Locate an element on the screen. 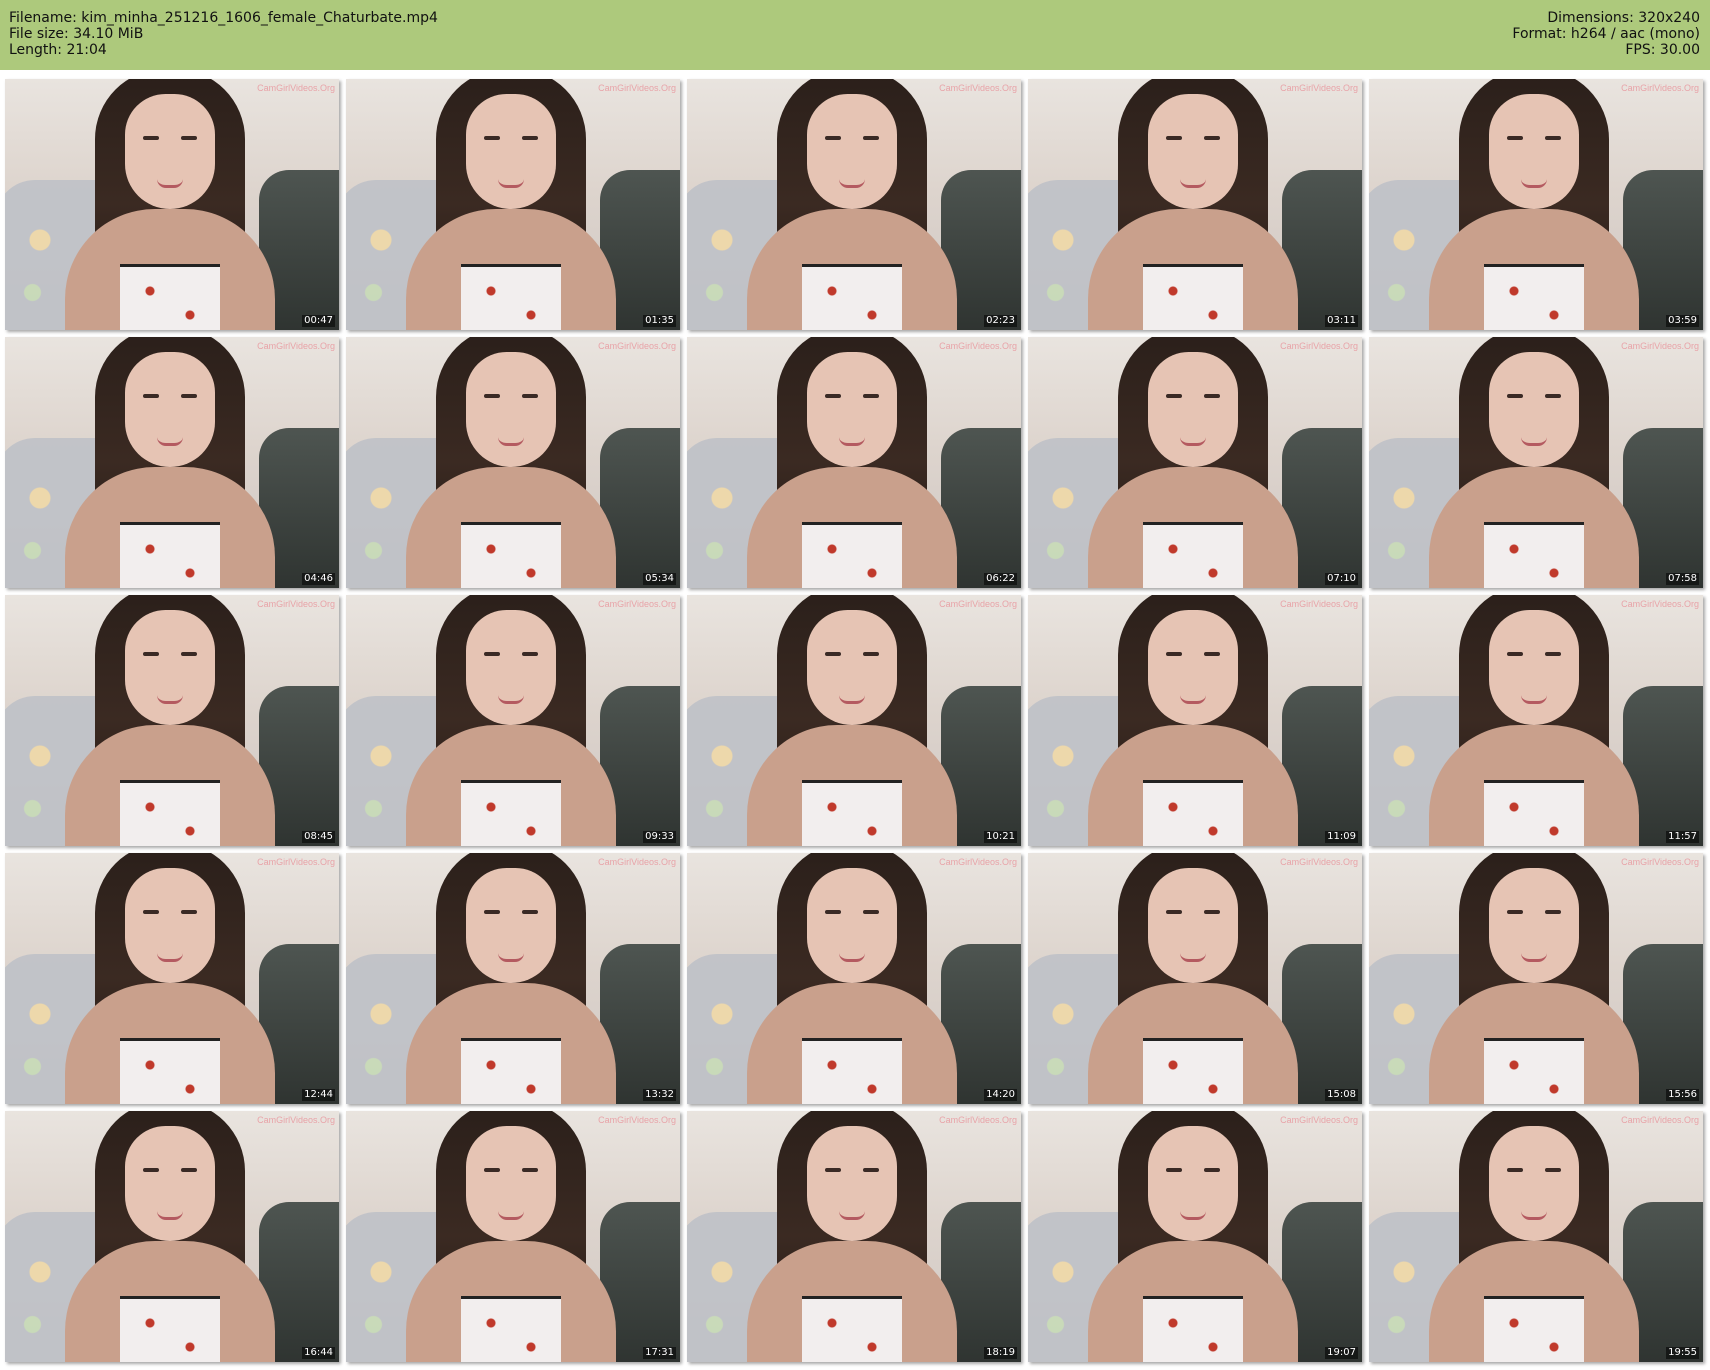  video-thumbnail: CamGirlVideos.Org 19:55 is located at coordinates (1536, 1236).